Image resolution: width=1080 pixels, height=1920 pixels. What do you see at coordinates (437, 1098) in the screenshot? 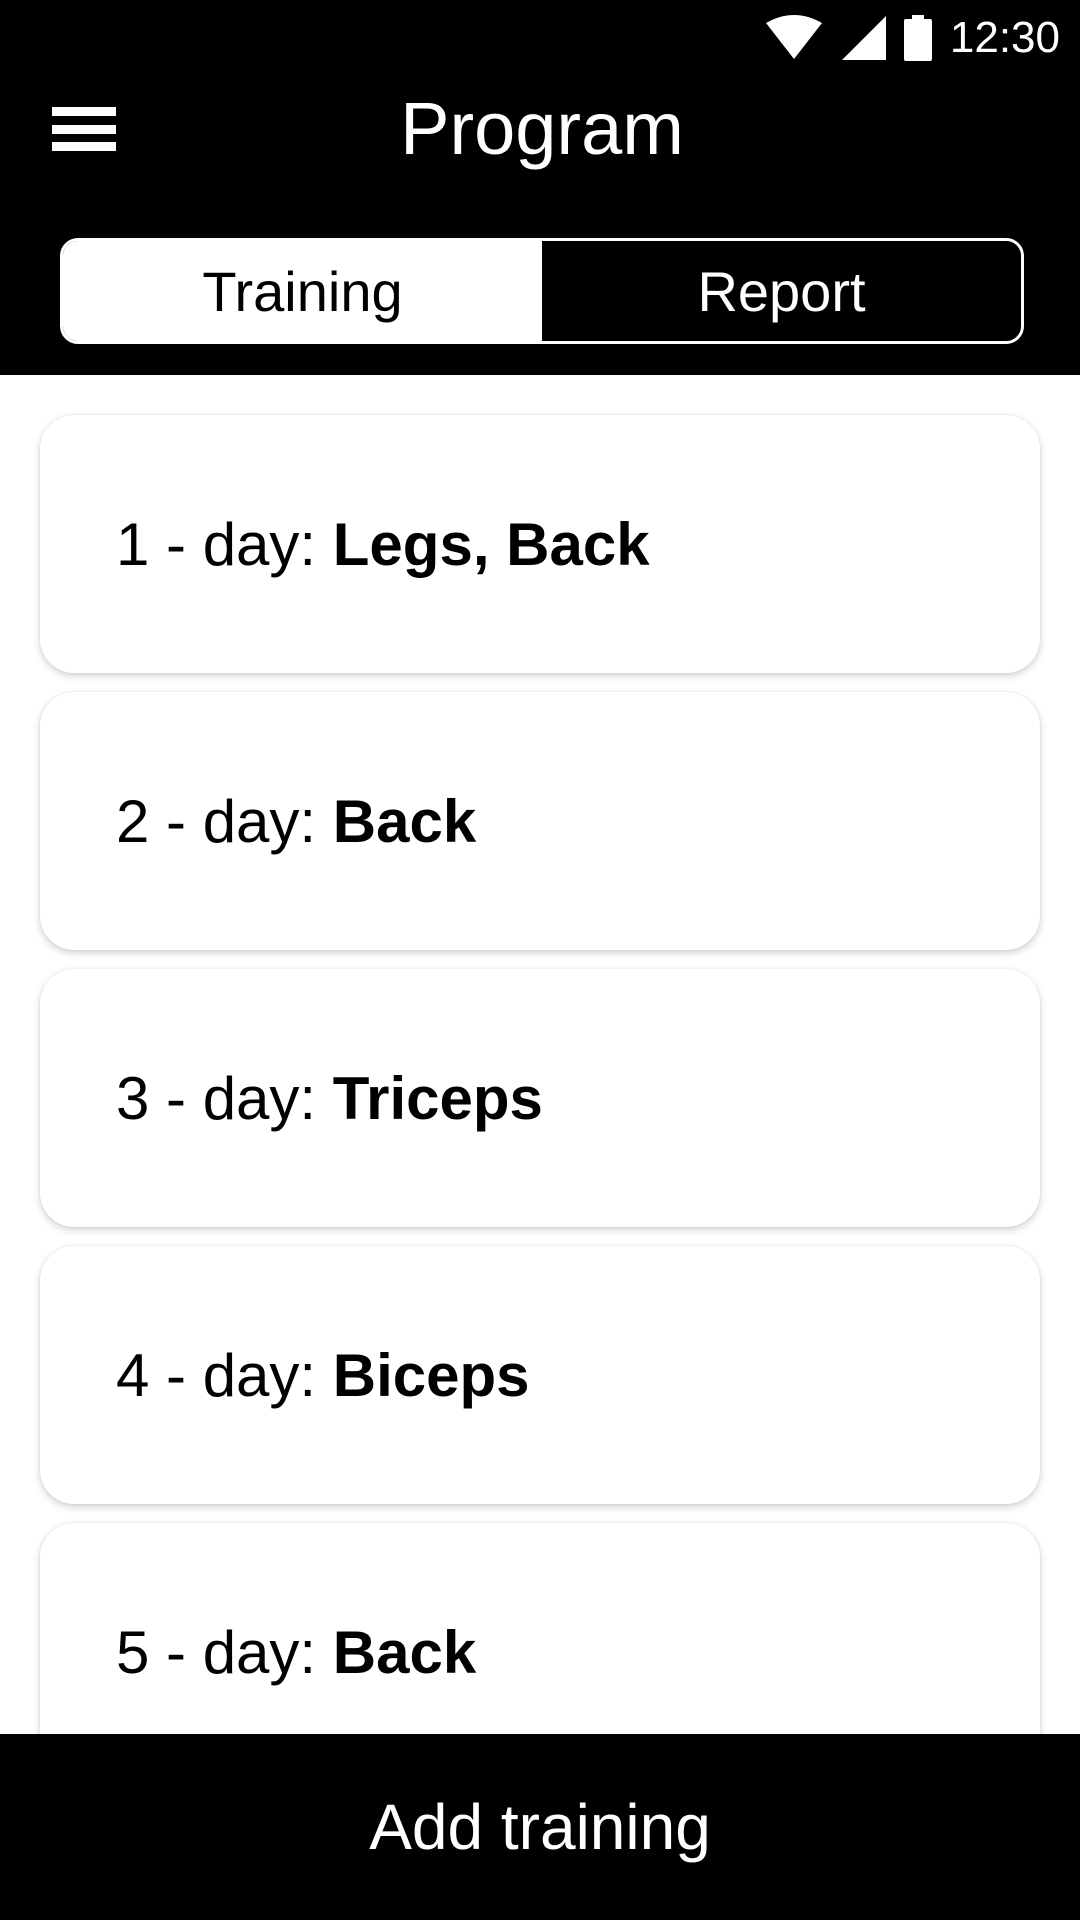
I see `training-muscles: Triceps` at bounding box center [437, 1098].